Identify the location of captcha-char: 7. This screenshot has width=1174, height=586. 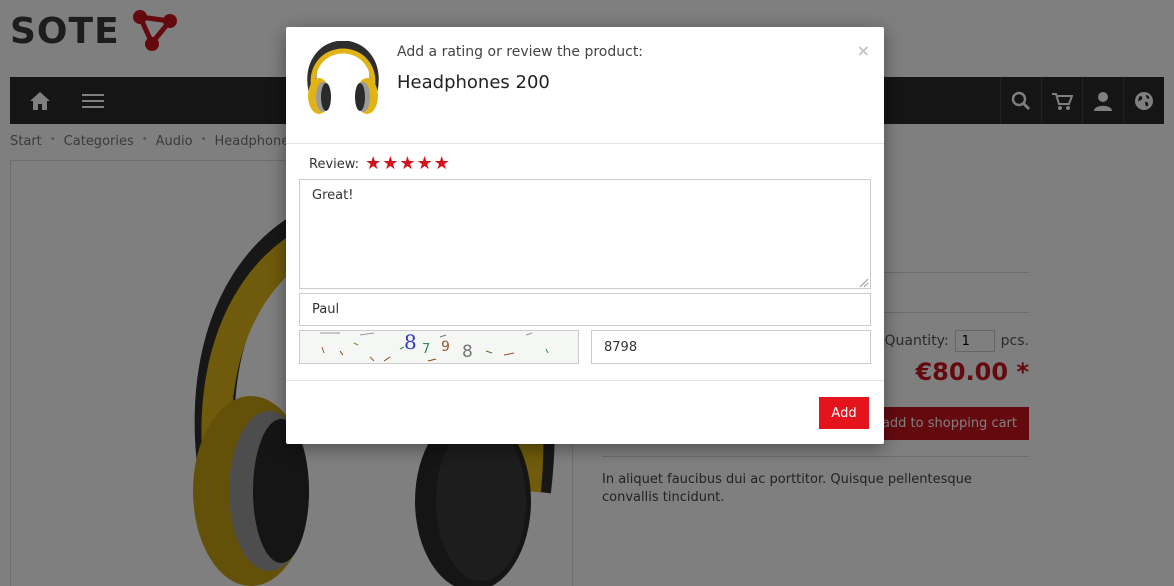
(426, 349).